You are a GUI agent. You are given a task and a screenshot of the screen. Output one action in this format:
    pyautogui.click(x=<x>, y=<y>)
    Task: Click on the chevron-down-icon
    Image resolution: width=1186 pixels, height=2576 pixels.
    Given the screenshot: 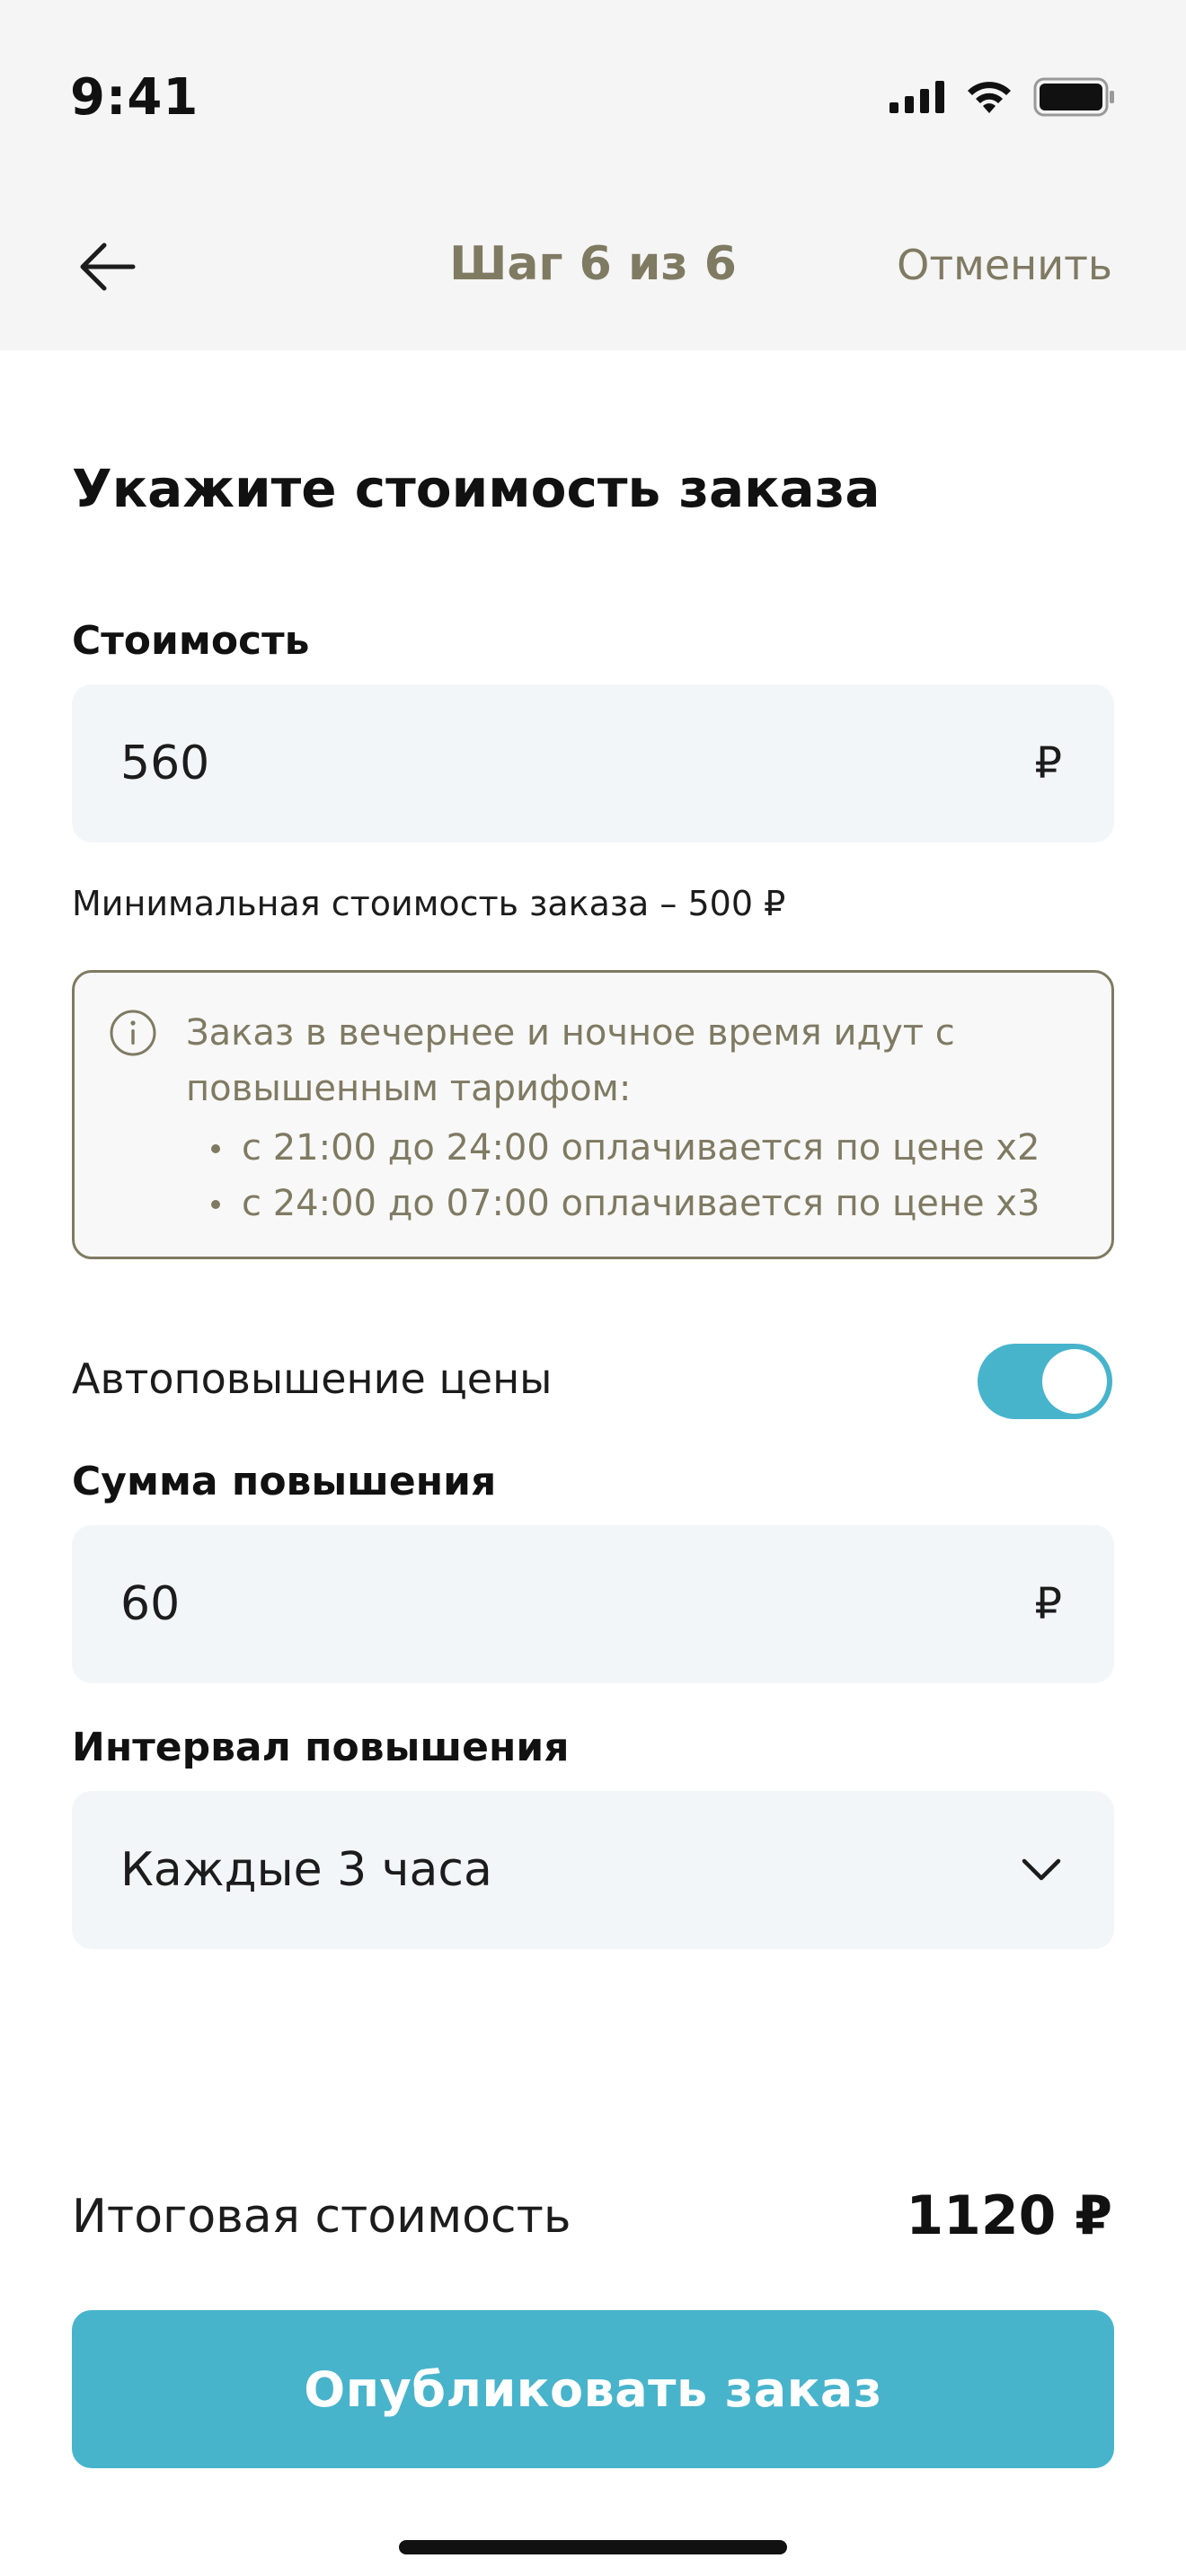 What is the action you would take?
    pyautogui.click(x=1041, y=1869)
    